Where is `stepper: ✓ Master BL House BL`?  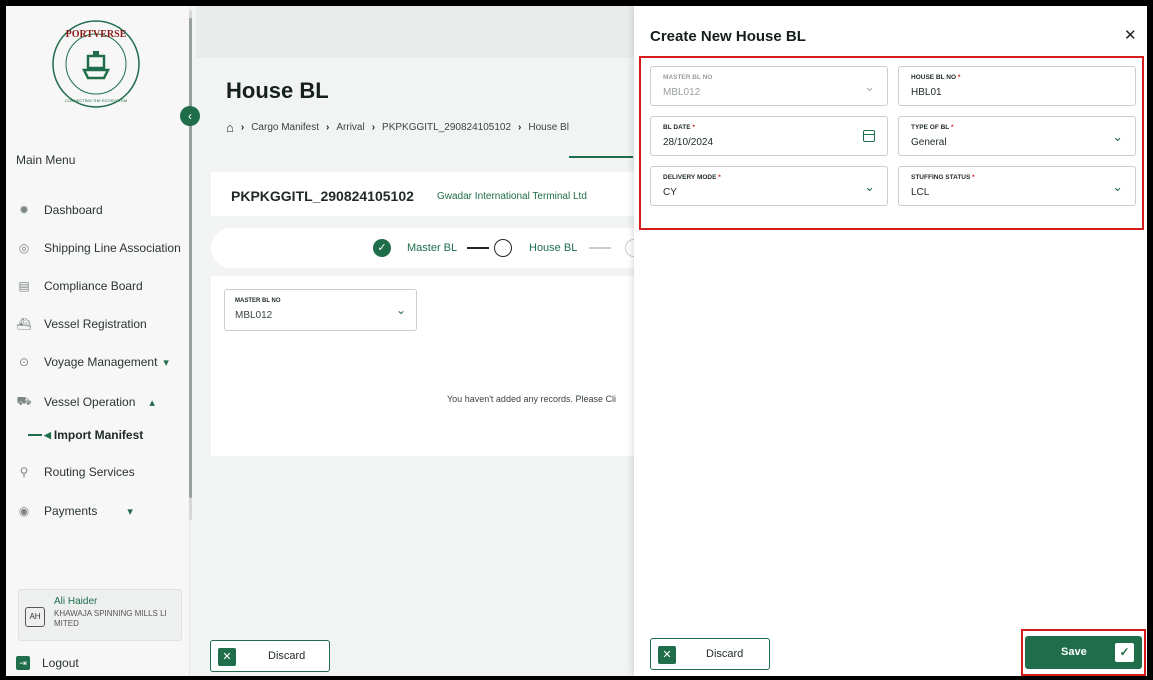
stepper: ✓ Master BL House BL is located at coordinates (427, 248).